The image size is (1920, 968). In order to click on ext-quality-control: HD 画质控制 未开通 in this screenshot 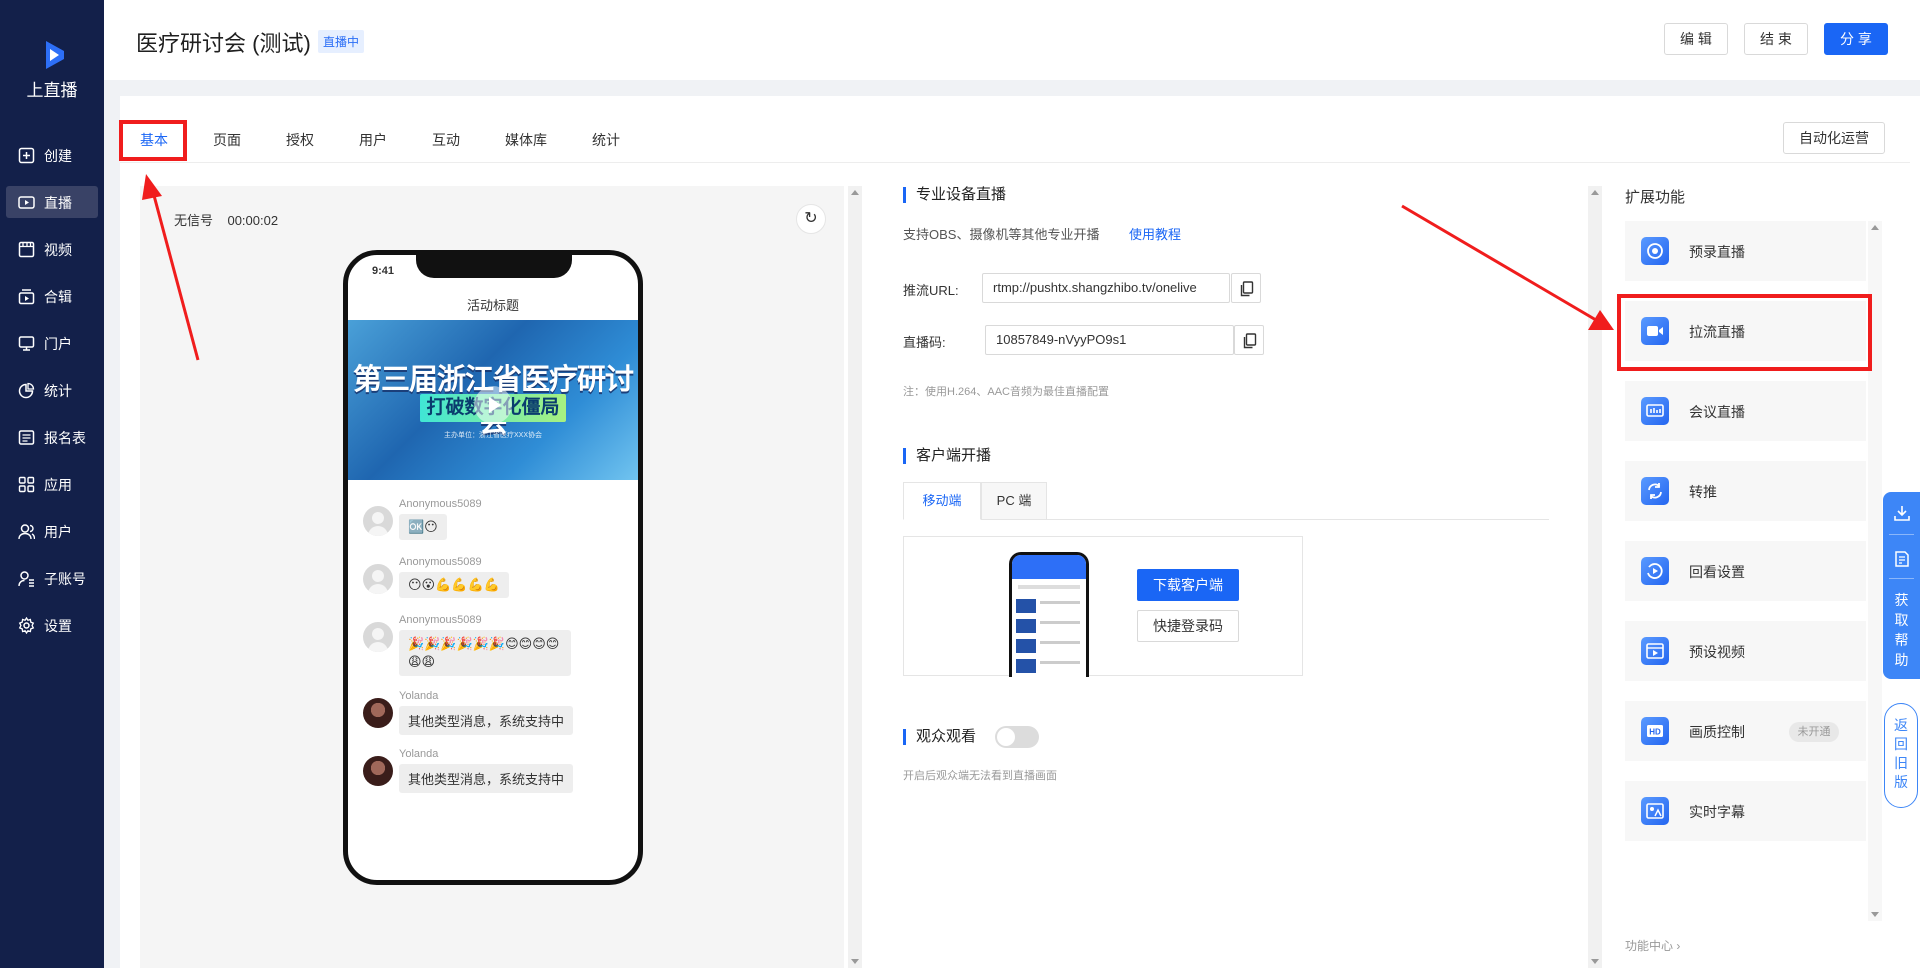, I will do `click(1745, 731)`.